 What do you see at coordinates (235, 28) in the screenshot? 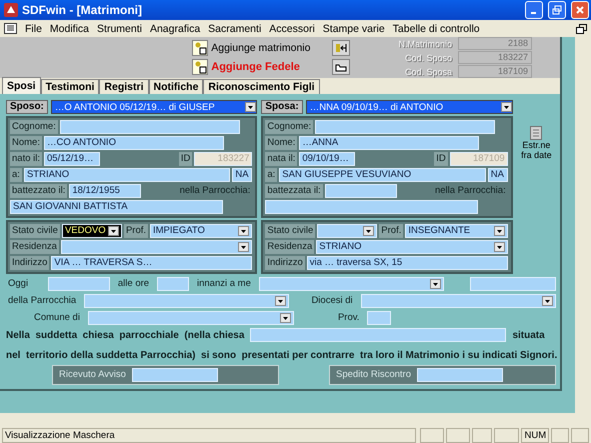
I see `menu-item: Sacramenti` at bounding box center [235, 28].